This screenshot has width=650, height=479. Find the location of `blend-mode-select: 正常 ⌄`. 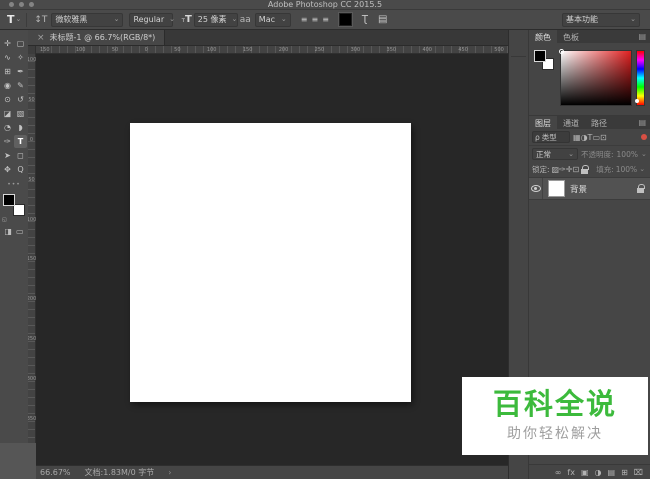

blend-mode-select: 正常 ⌄ is located at coordinates (555, 154).